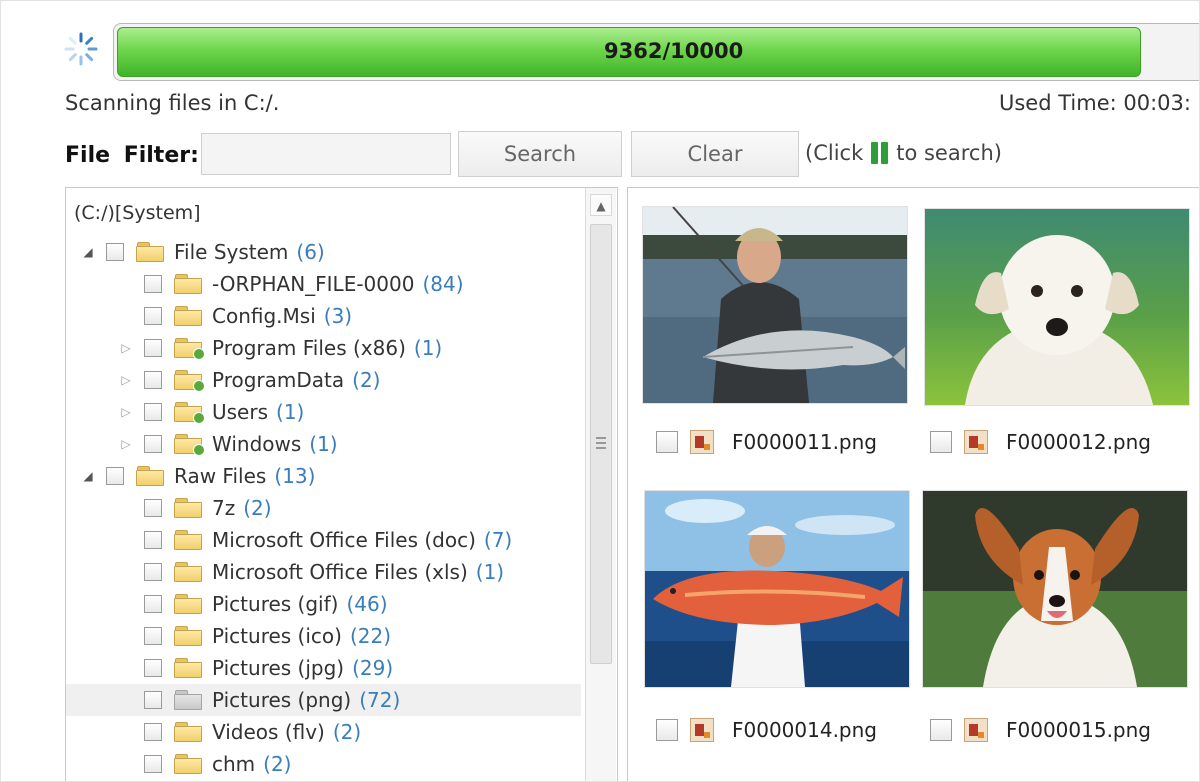 The image size is (1200, 782). What do you see at coordinates (81, 49) in the screenshot?
I see `loading-spinner-icon` at bounding box center [81, 49].